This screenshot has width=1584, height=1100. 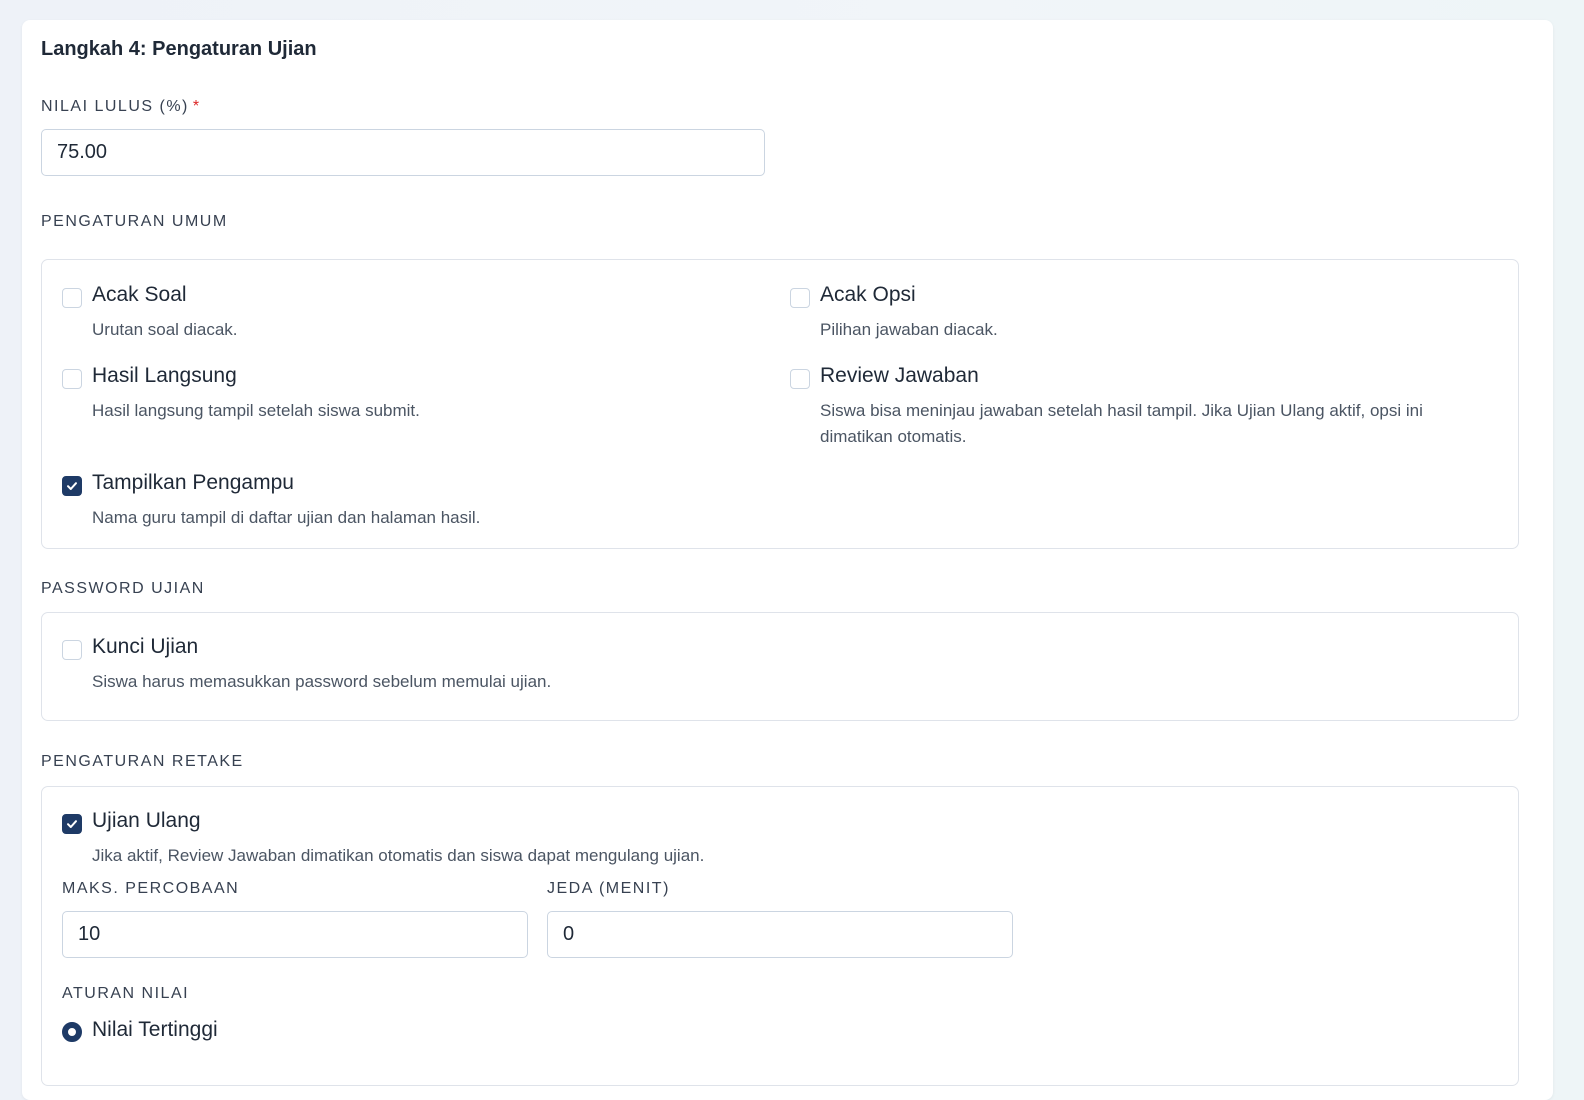 I want to click on passing-grade-label: NILAI LULUS (%) *, so click(x=121, y=107).